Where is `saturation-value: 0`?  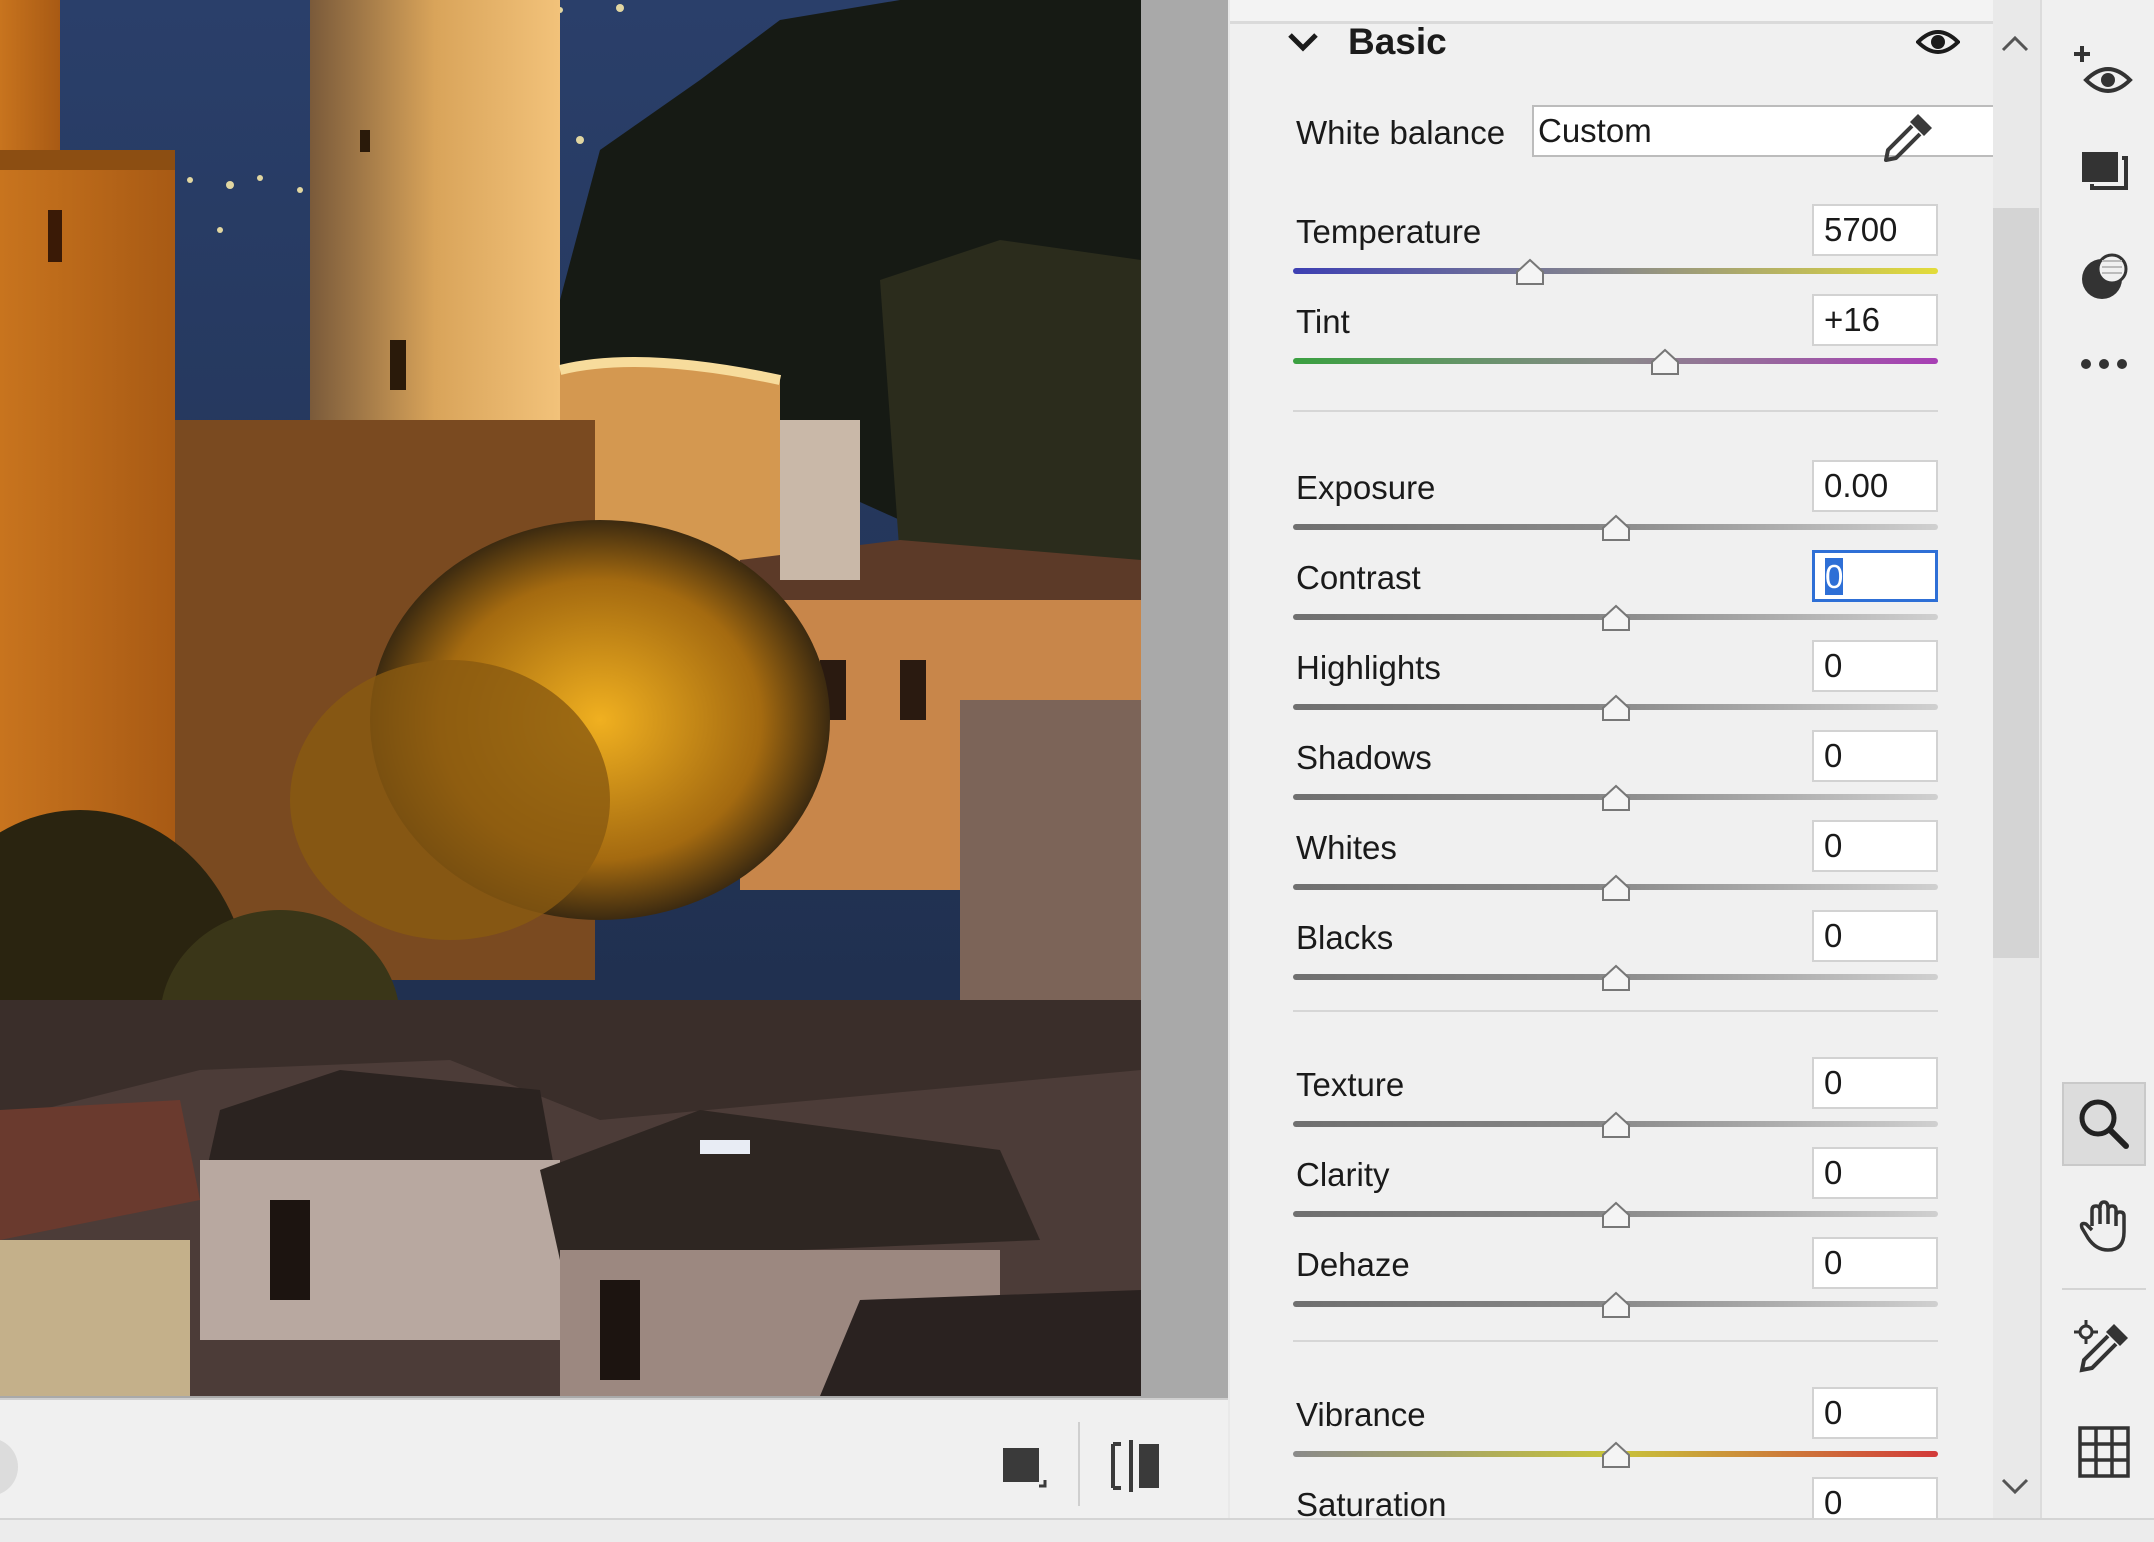 saturation-value: 0 is located at coordinates (1833, 1501).